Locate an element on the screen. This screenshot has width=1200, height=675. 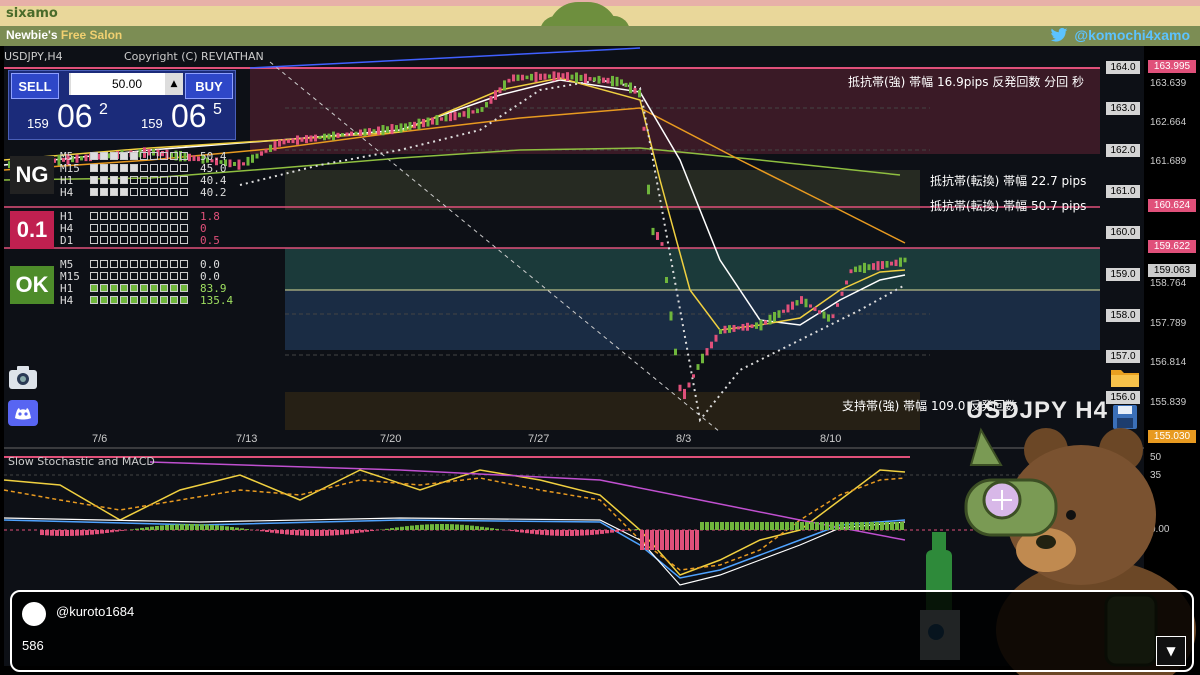
axis-price: 158.764 is located at coordinates (1168, 283).